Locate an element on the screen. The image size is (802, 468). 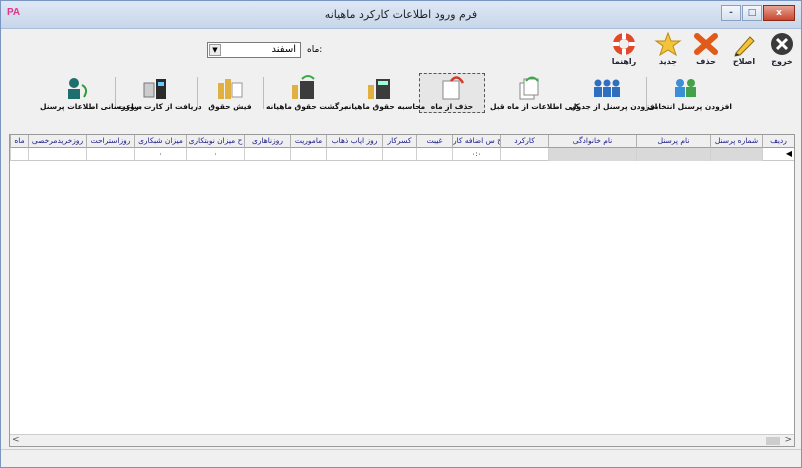
column-header: روزاستراحت is located at coordinates (110, 141).